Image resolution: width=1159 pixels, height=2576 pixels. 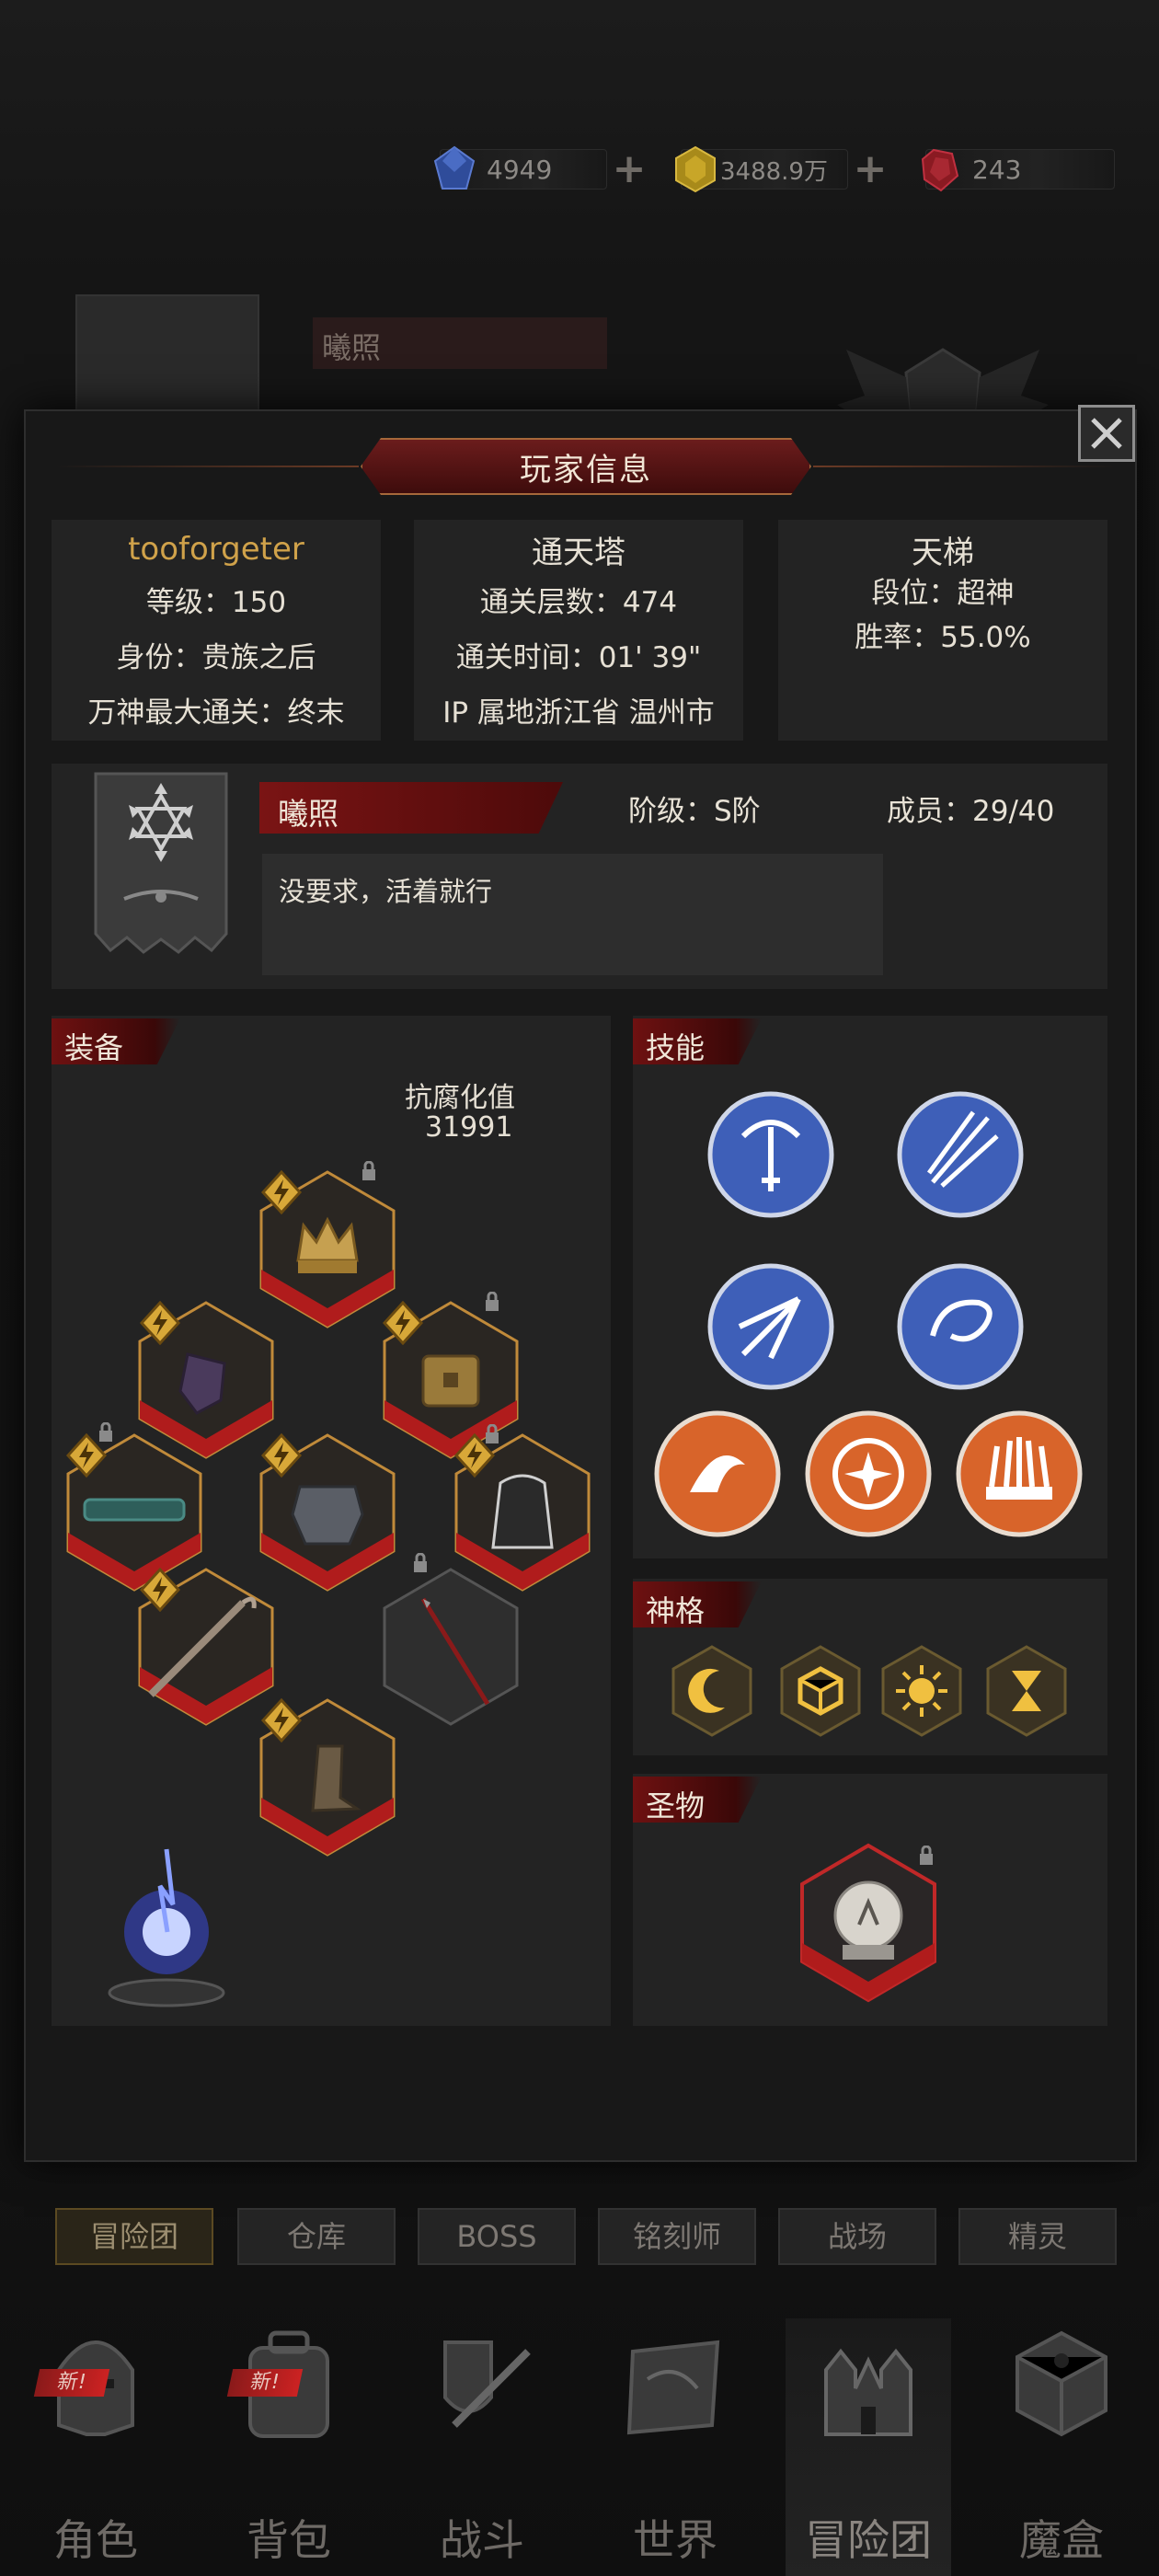 I want to click on subtab-spirit: 精灵, so click(x=1037, y=2236).